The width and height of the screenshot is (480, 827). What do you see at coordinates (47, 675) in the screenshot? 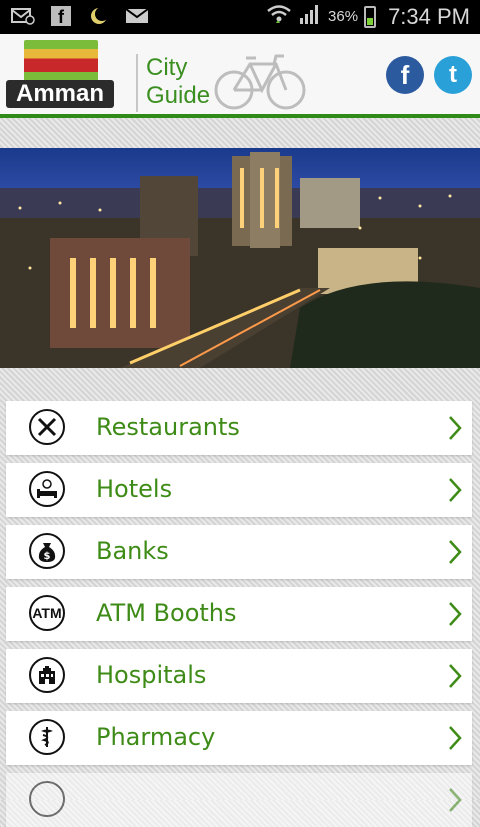
I see `hospital-icon` at bounding box center [47, 675].